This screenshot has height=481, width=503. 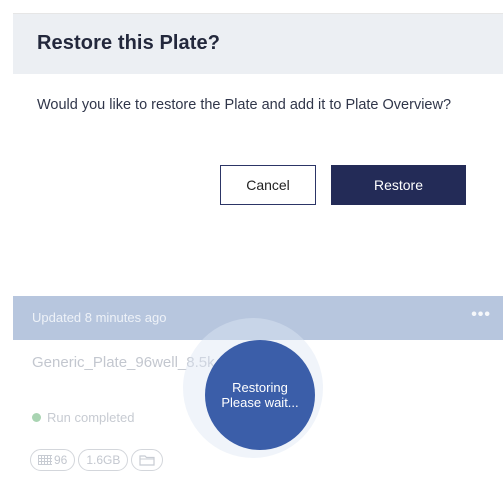 I want to click on size-chip: 1.6GB, so click(x=103, y=460).